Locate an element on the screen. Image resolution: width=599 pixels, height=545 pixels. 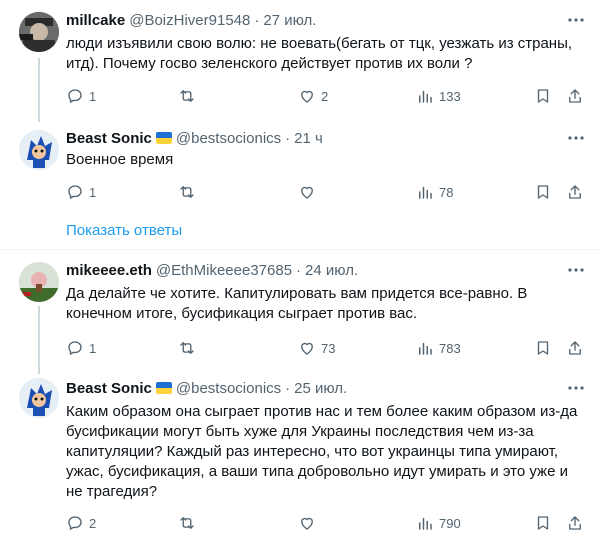
tweet-text: Военное время is located at coordinates (120, 159).